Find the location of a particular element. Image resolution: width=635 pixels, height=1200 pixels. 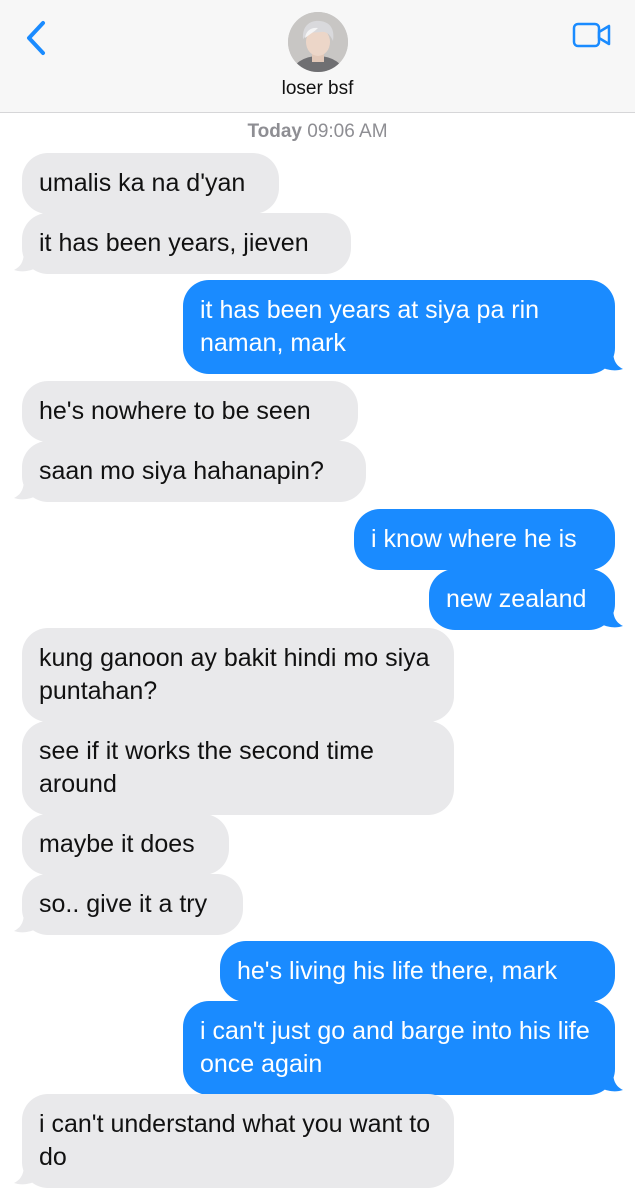

conversation-header: loser bsf is located at coordinates (317, 56).